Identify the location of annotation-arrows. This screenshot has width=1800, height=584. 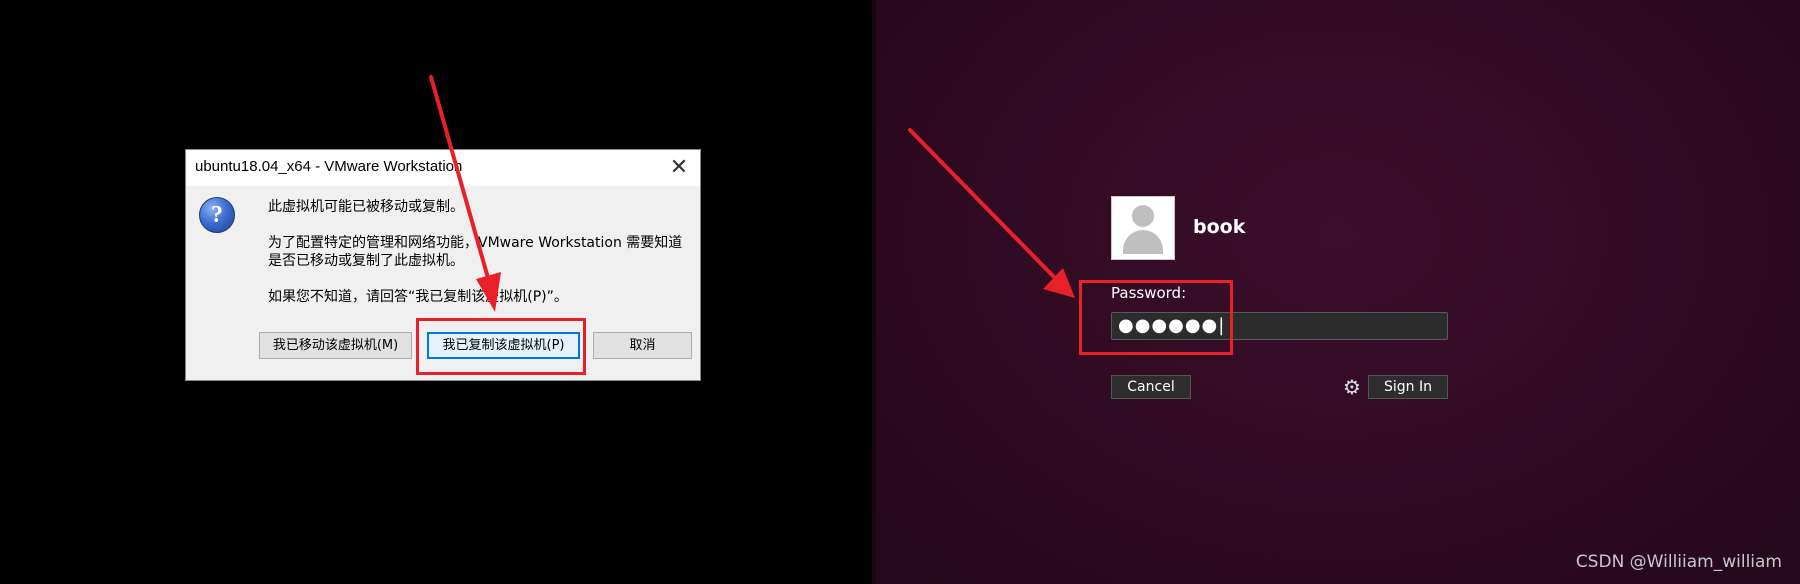
(752, 193).